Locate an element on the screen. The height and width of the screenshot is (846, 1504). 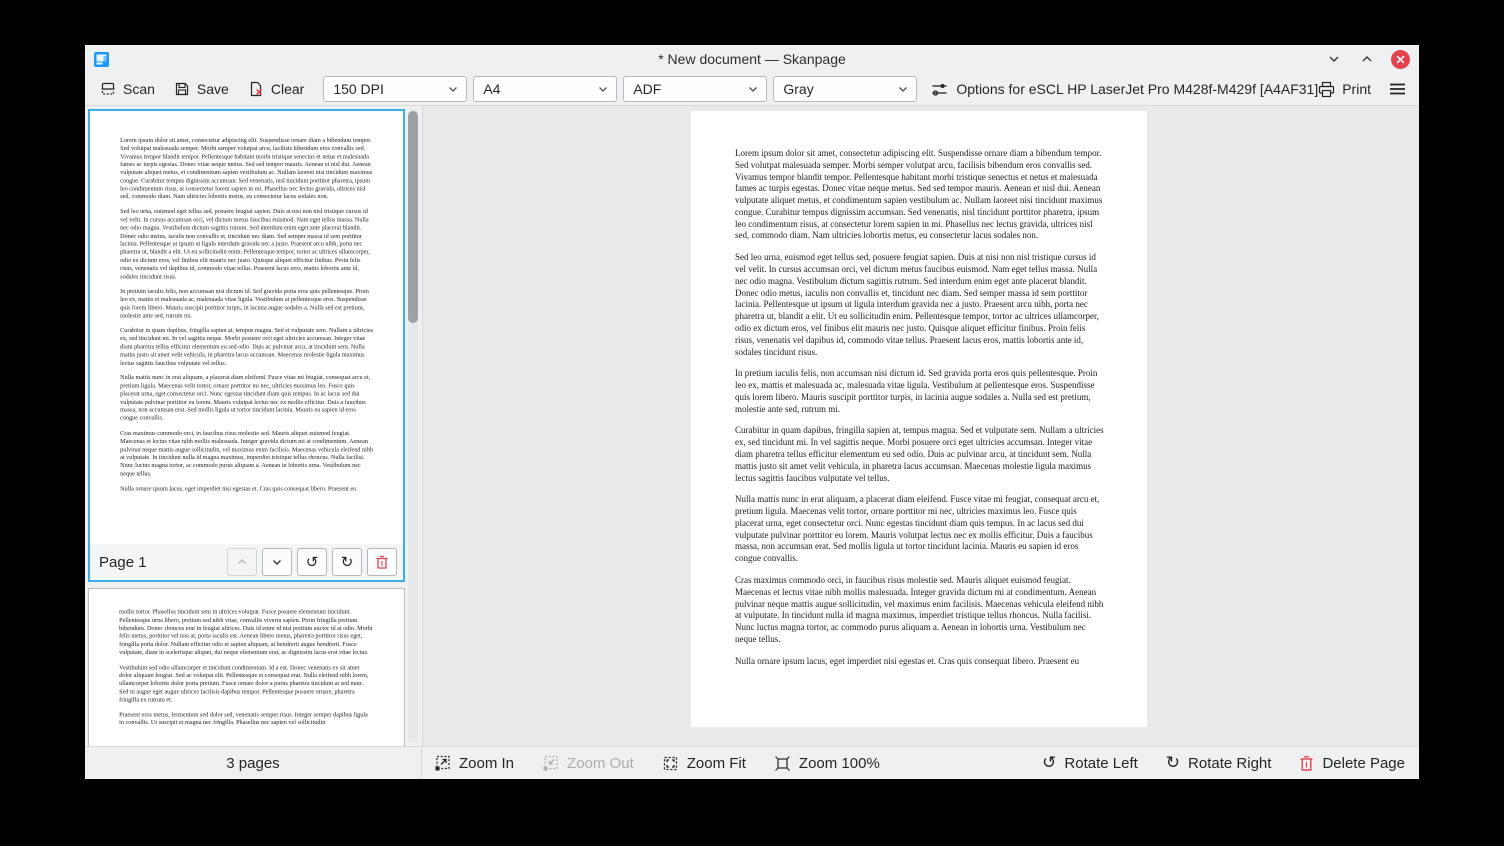
delete-page-1-button is located at coordinates (382, 562).